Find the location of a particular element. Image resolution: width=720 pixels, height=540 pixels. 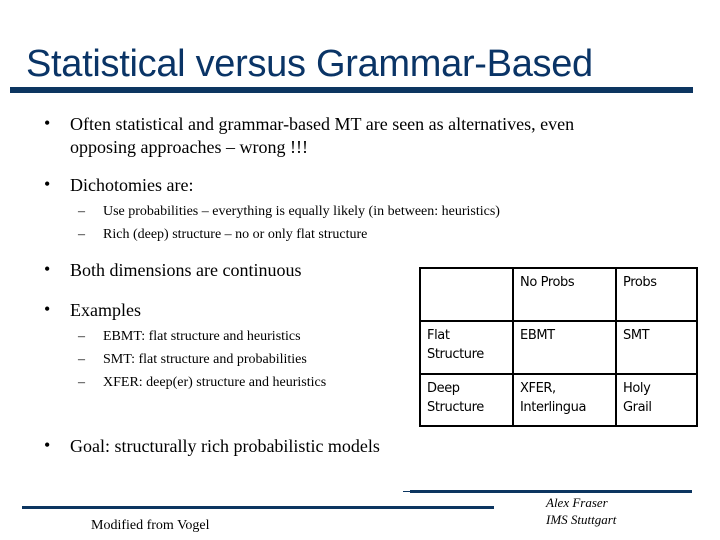

table-cell: Holy Grail is located at coordinates (656, 400).